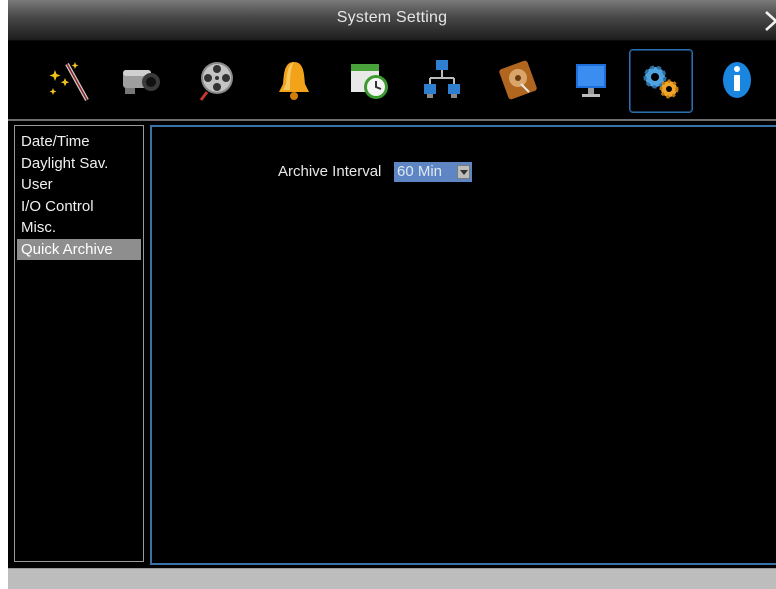 This screenshot has height=589, width=776. I want to click on camera-icon, so click(139, 80).